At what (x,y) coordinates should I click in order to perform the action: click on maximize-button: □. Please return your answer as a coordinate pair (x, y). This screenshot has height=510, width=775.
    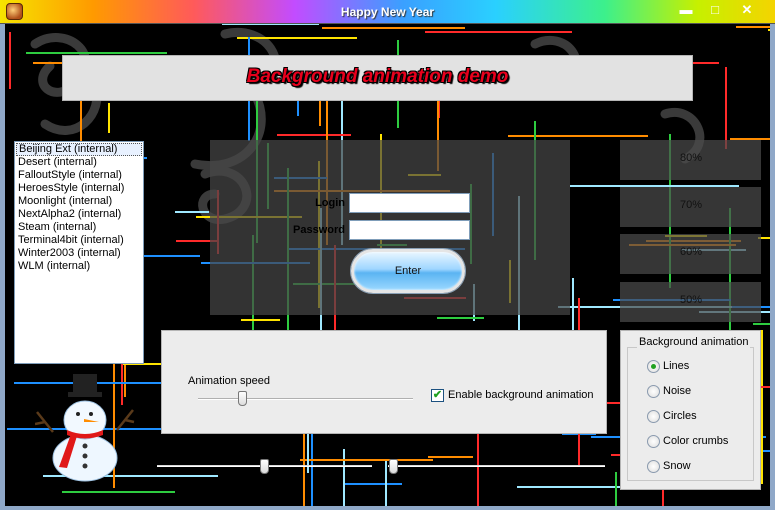
    Looking at the image, I should click on (715, 10).